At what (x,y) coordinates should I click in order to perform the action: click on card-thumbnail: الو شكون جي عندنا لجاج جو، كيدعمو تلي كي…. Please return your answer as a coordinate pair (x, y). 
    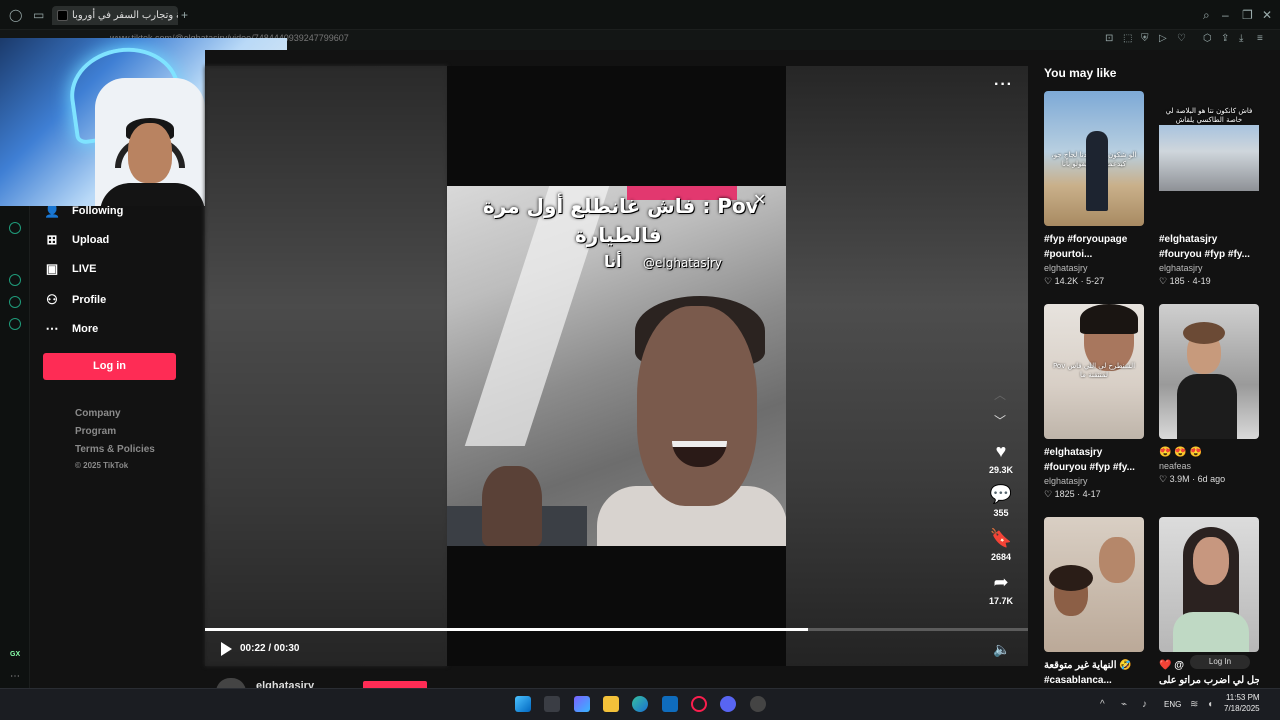
    Looking at the image, I should click on (1094, 158).